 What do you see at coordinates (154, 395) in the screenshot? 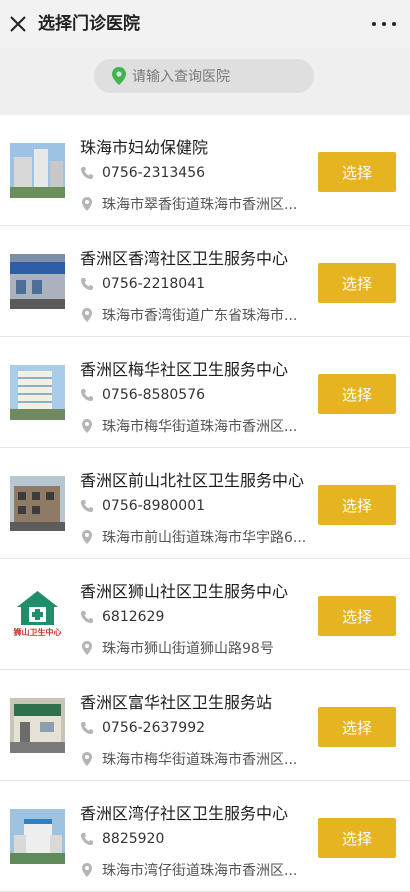
I see `hospital-phone: 0756-8580576` at bounding box center [154, 395].